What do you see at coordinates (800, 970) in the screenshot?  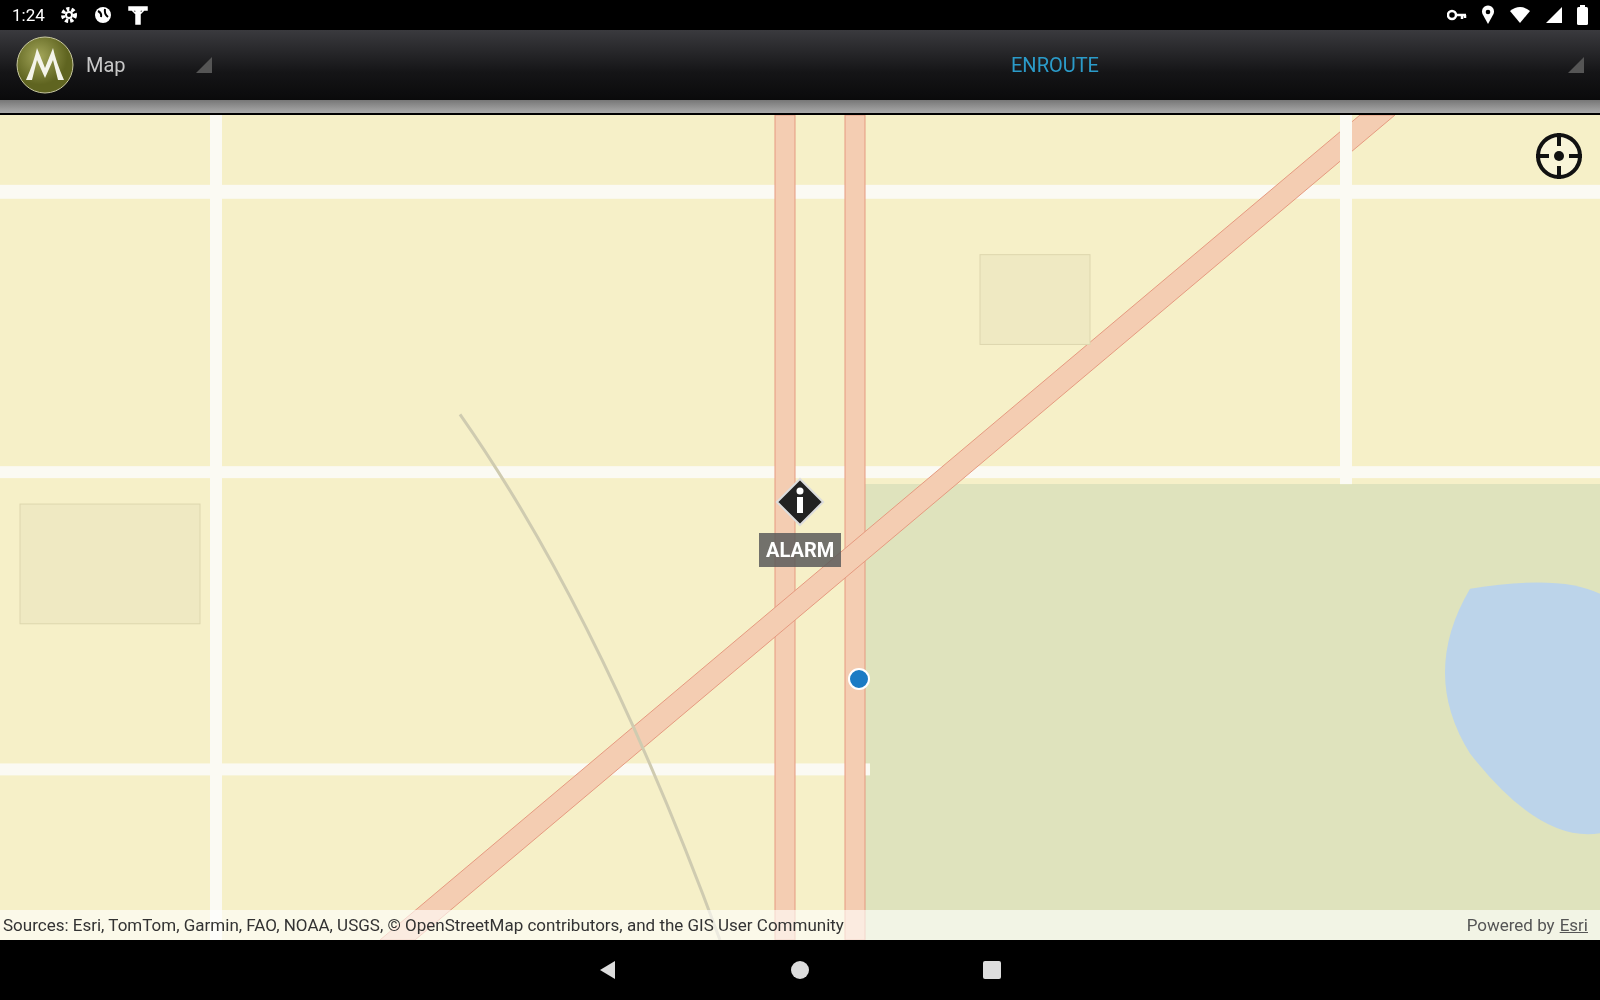 I see `home-icon` at bounding box center [800, 970].